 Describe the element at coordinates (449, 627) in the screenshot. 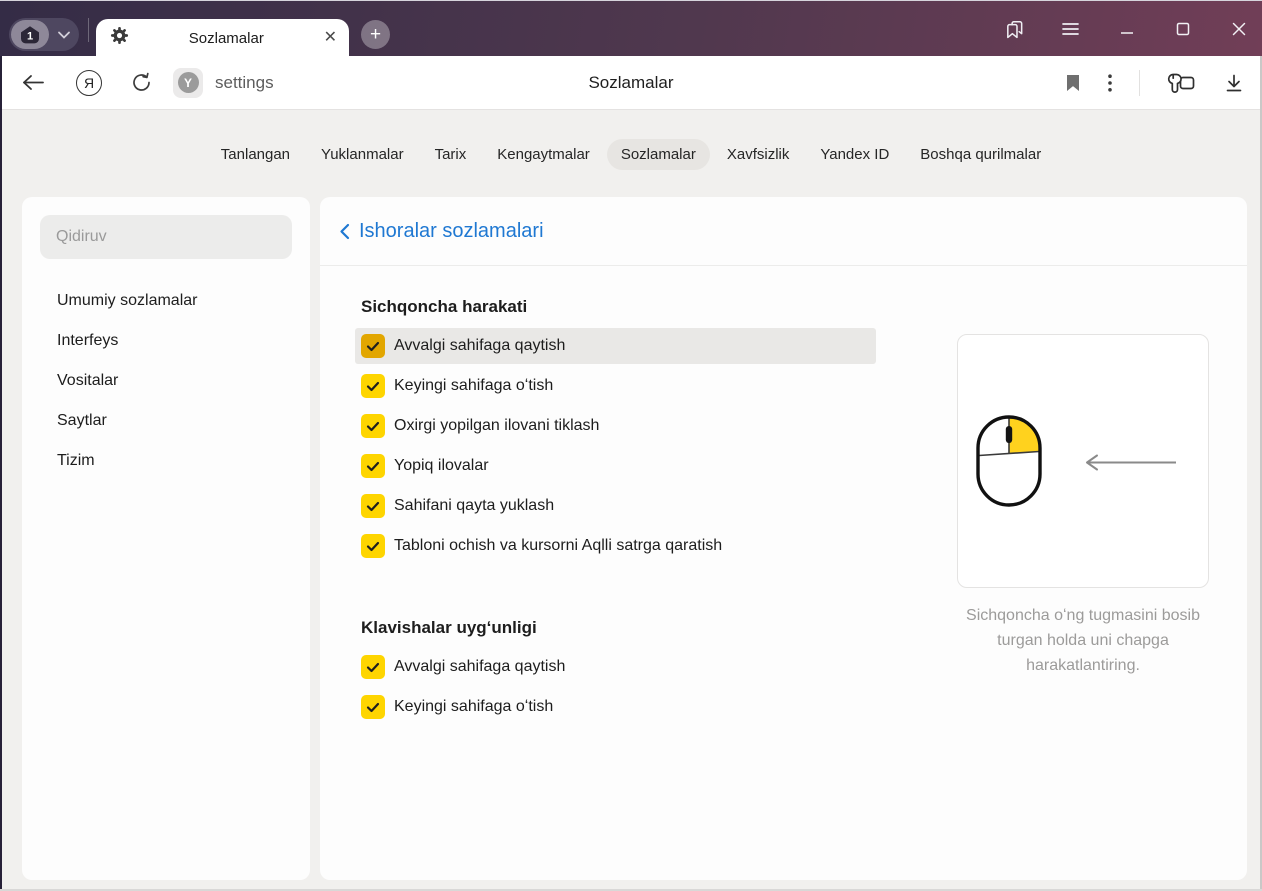

I see `section-heading-key-combos: Klavishalar uygʻunligi` at that location.